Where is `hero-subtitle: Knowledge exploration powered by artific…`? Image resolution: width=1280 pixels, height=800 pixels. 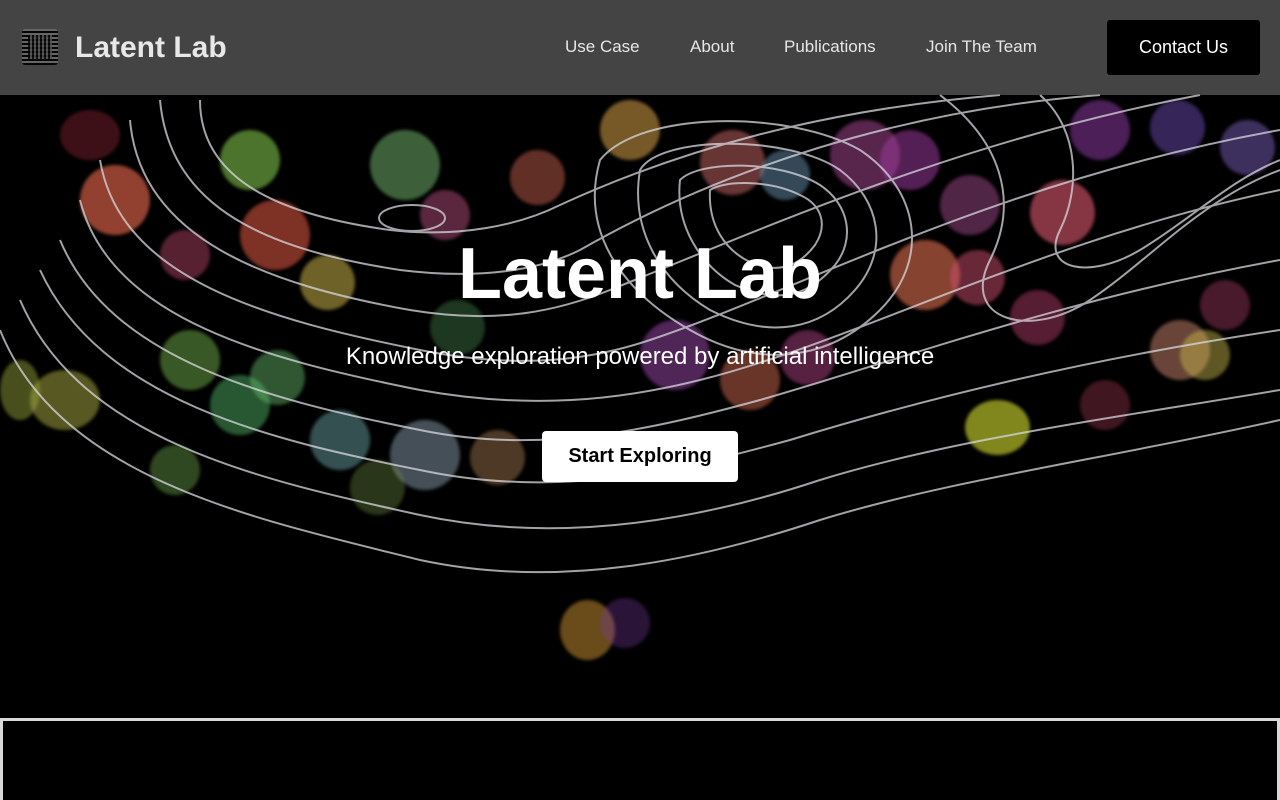
hero-subtitle: Knowledge exploration powered by artific… is located at coordinates (640, 356).